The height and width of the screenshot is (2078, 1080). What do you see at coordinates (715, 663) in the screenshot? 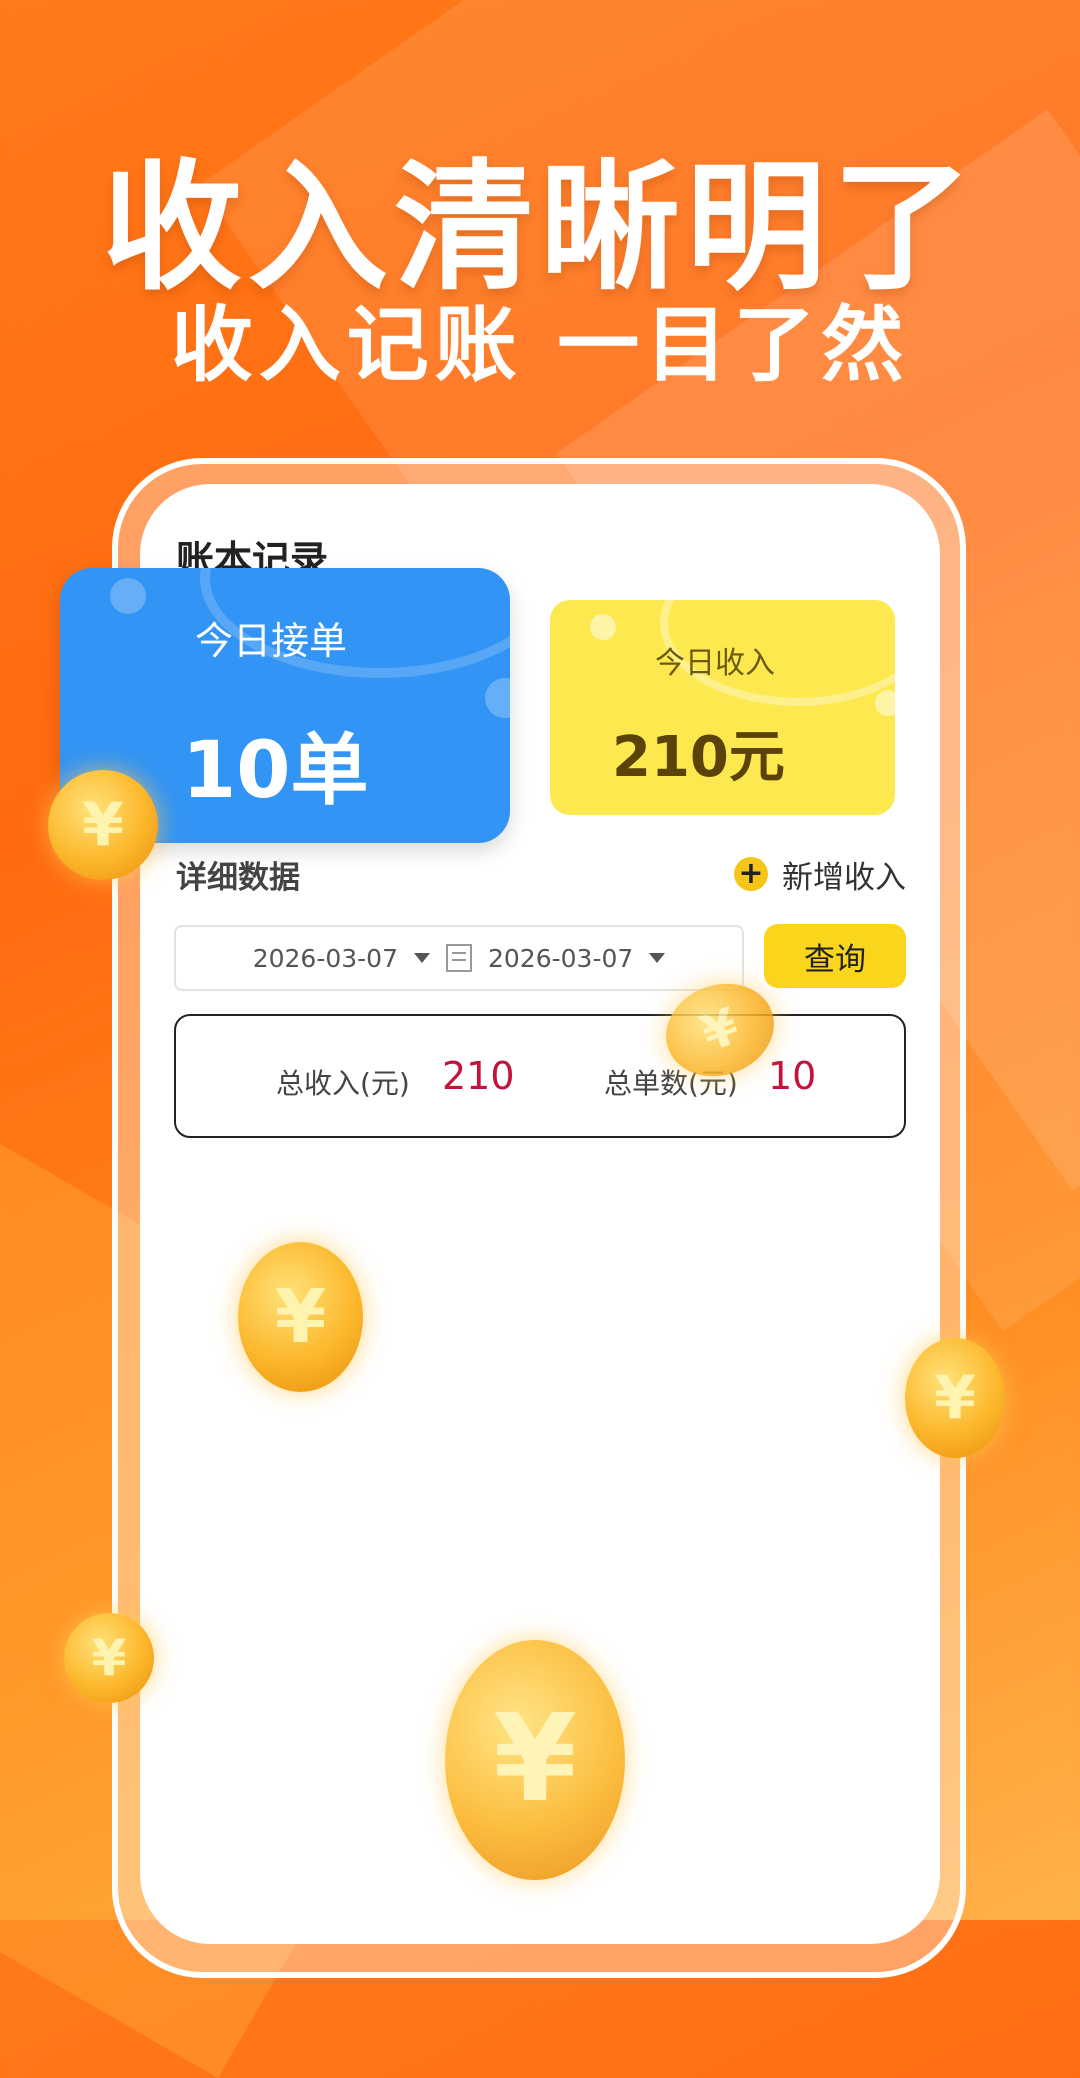
I see `today-income-label: 今日收入` at bounding box center [715, 663].